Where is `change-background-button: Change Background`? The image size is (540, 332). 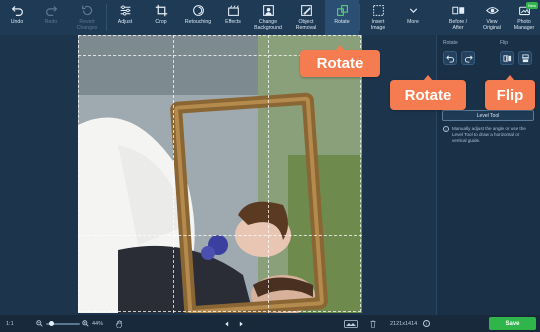
change-background-button: Change Background is located at coordinates (268, 17).